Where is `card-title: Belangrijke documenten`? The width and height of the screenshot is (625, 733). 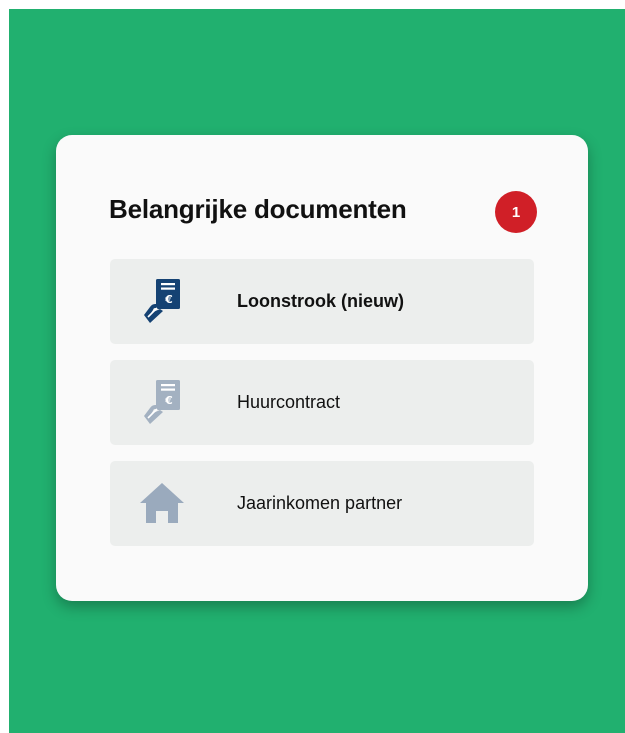 card-title: Belangrijke documenten is located at coordinates (258, 209).